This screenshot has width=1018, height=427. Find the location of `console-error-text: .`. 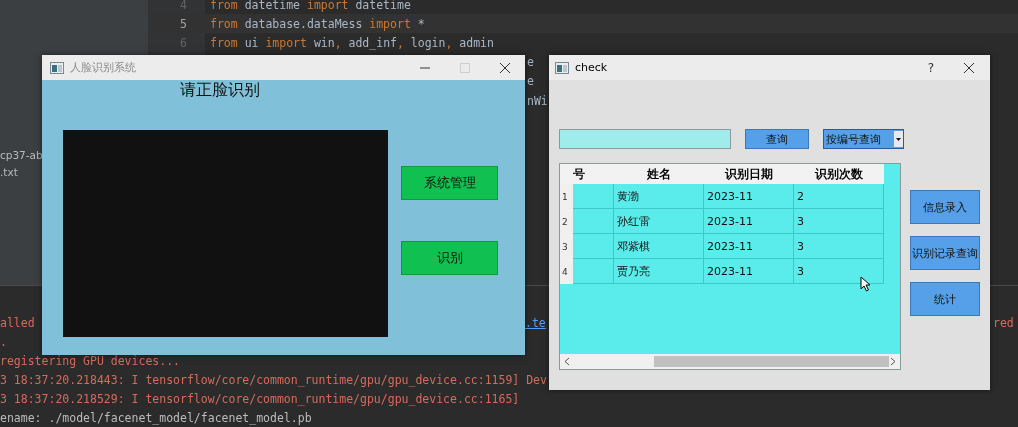

console-error-text: . is located at coordinates (3, 341).